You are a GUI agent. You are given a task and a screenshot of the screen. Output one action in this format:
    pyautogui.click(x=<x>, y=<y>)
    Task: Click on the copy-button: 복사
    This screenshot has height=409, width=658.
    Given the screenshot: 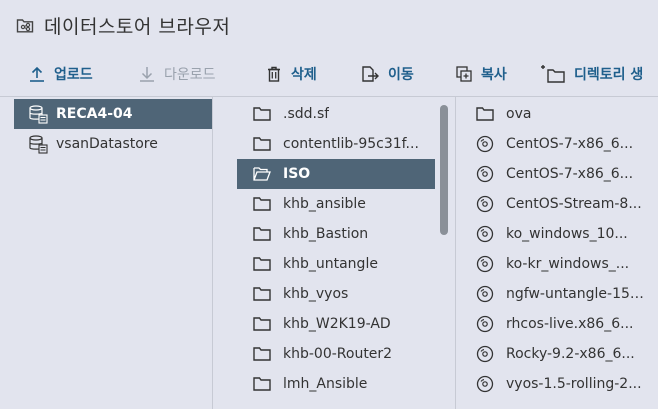 What is the action you would take?
    pyautogui.click(x=481, y=74)
    